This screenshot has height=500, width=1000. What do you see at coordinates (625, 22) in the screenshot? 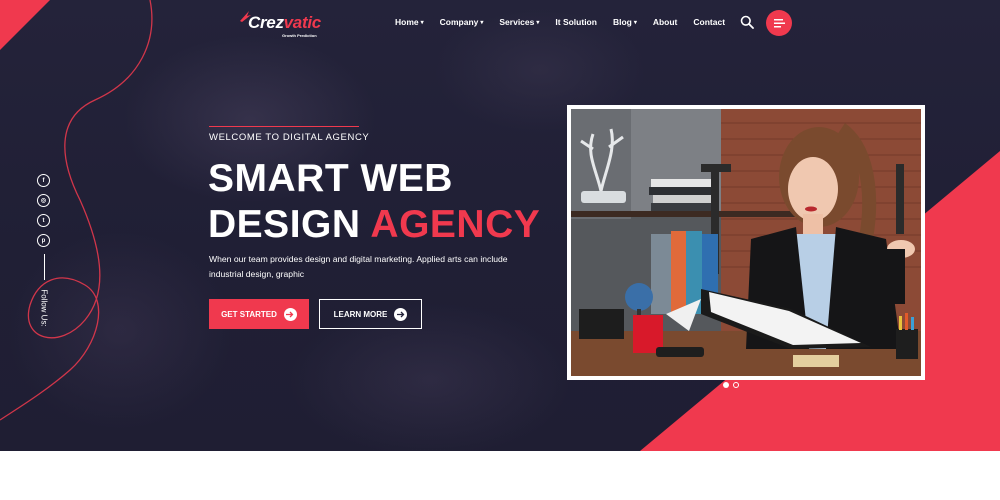
I see `nav-item-blog: Blog ▾` at bounding box center [625, 22].